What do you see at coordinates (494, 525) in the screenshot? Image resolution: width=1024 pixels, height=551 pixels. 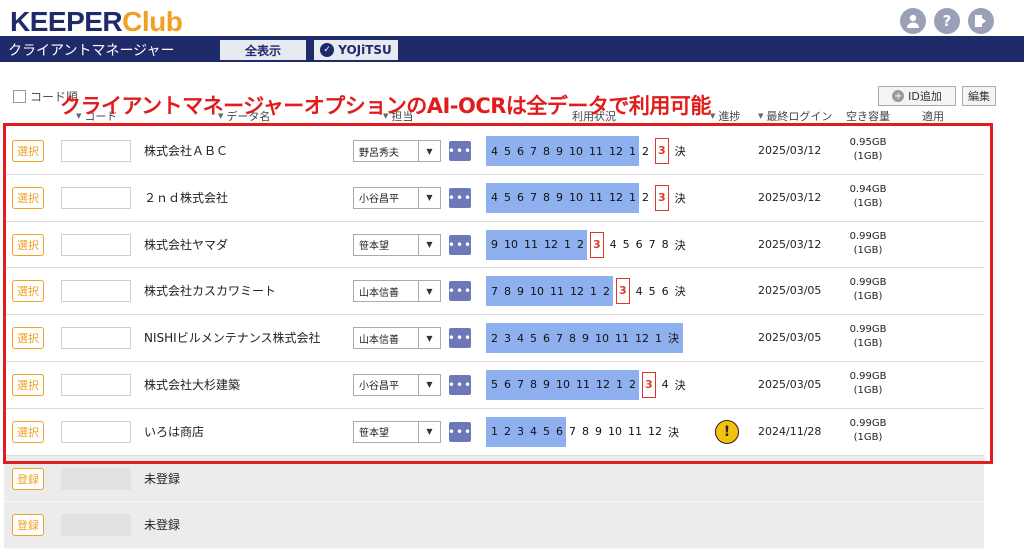 I see `unregistered-row: 登録 未登録` at bounding box center [494, 525].